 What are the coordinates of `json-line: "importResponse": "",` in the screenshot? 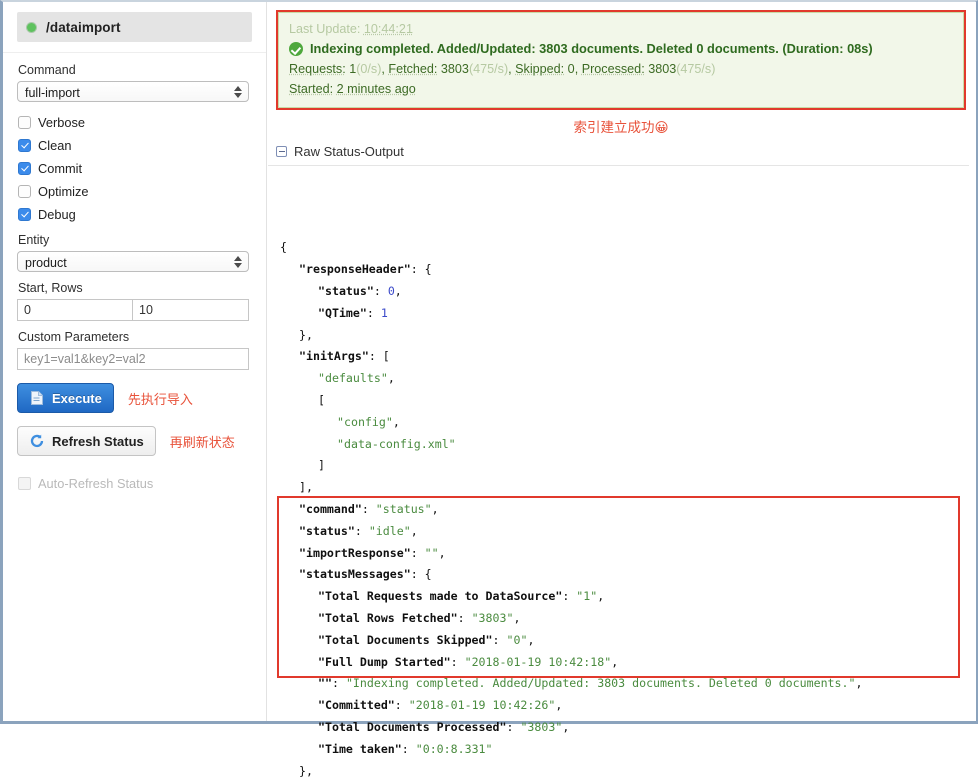 It's located at (628, 554).